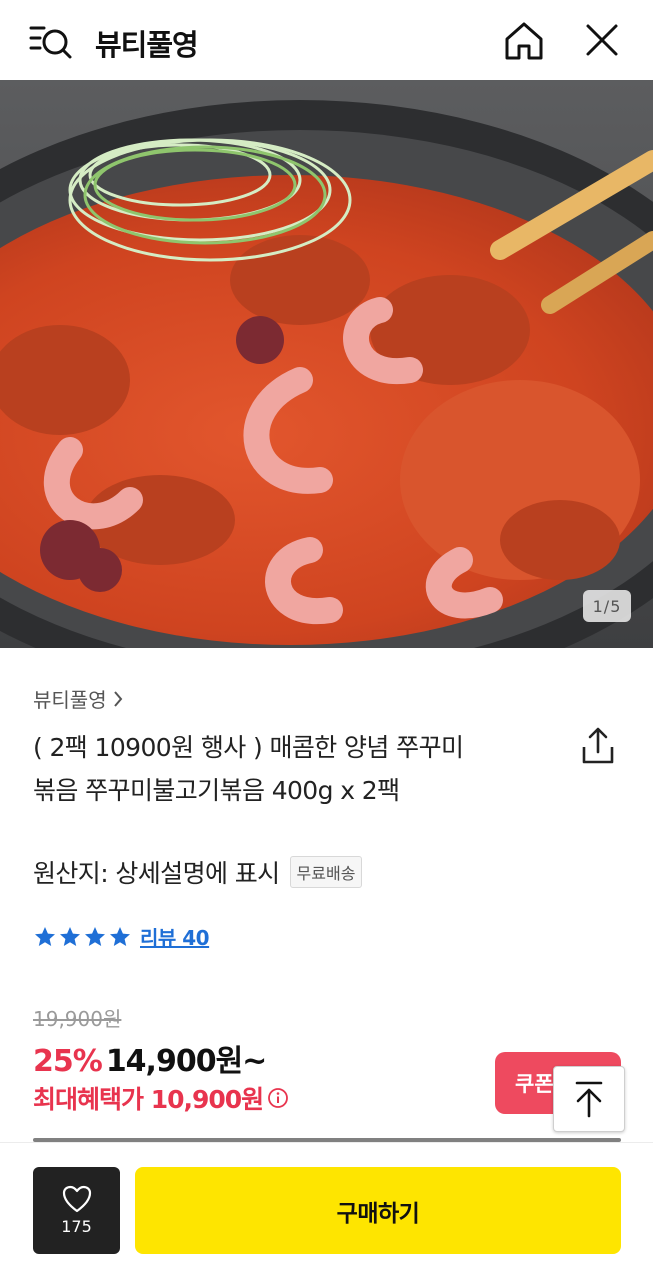  What do you see at coordinates (524, 41) in the screenshot?
I see `home-icon` at bounding box center [524, 41].